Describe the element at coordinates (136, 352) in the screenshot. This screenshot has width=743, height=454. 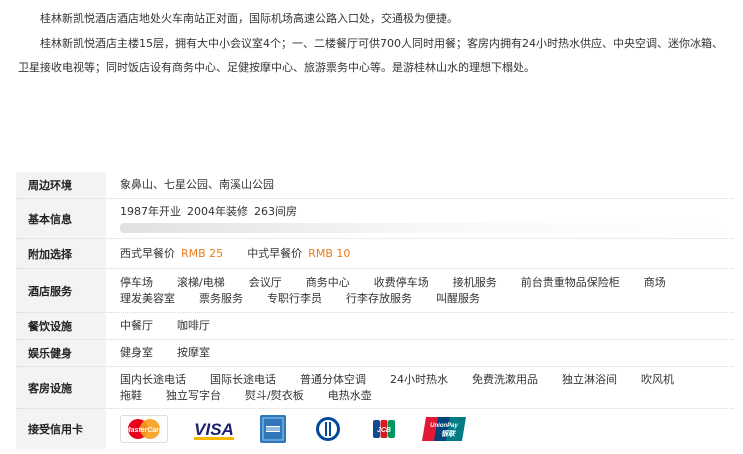
I see `fitness-item: 健身室` at that location.